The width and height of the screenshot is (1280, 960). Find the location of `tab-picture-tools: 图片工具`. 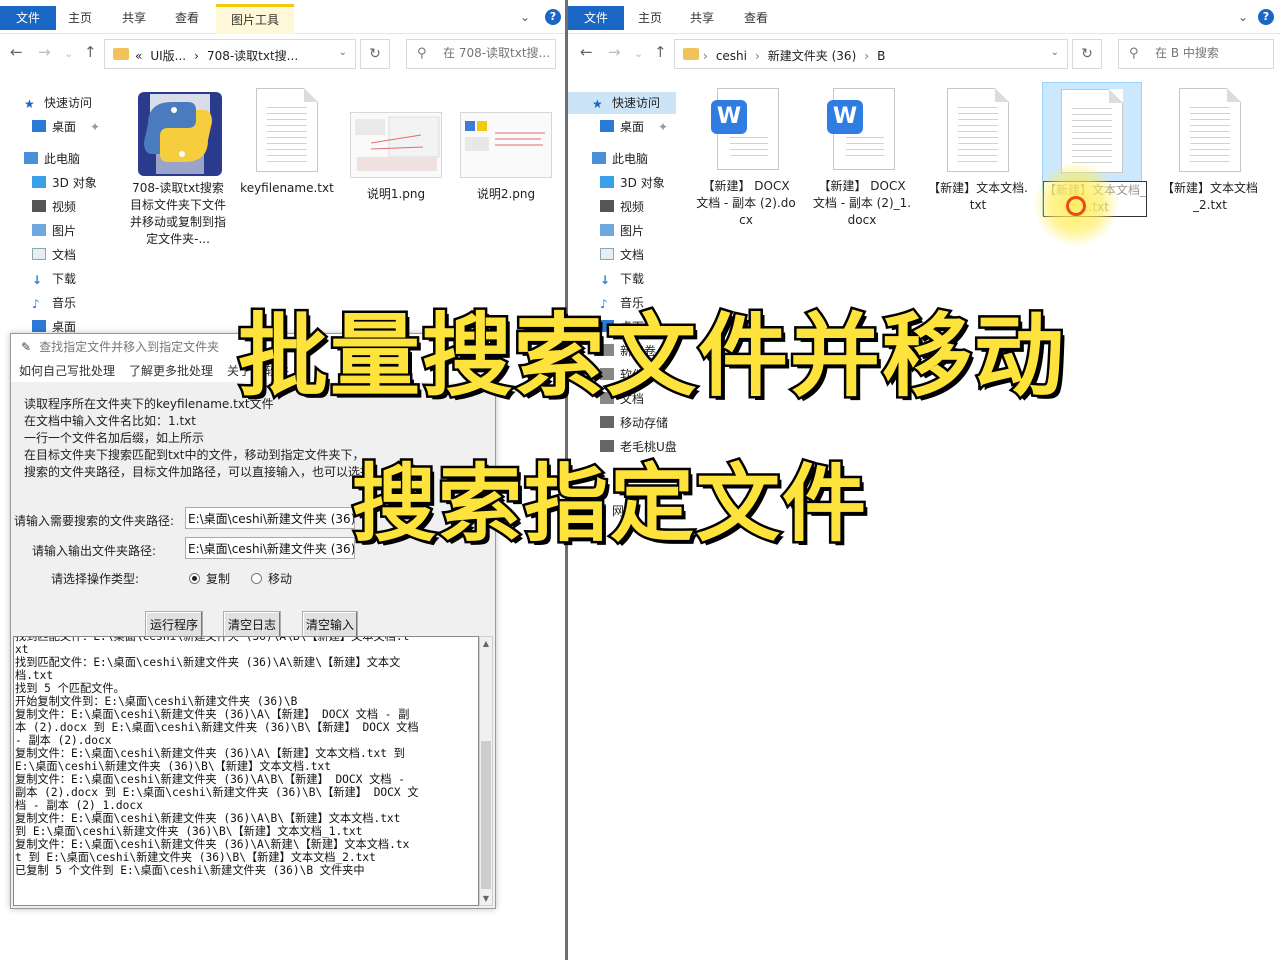

tab-picture-tools: 图片工具 is located at coordinates (255, 19).